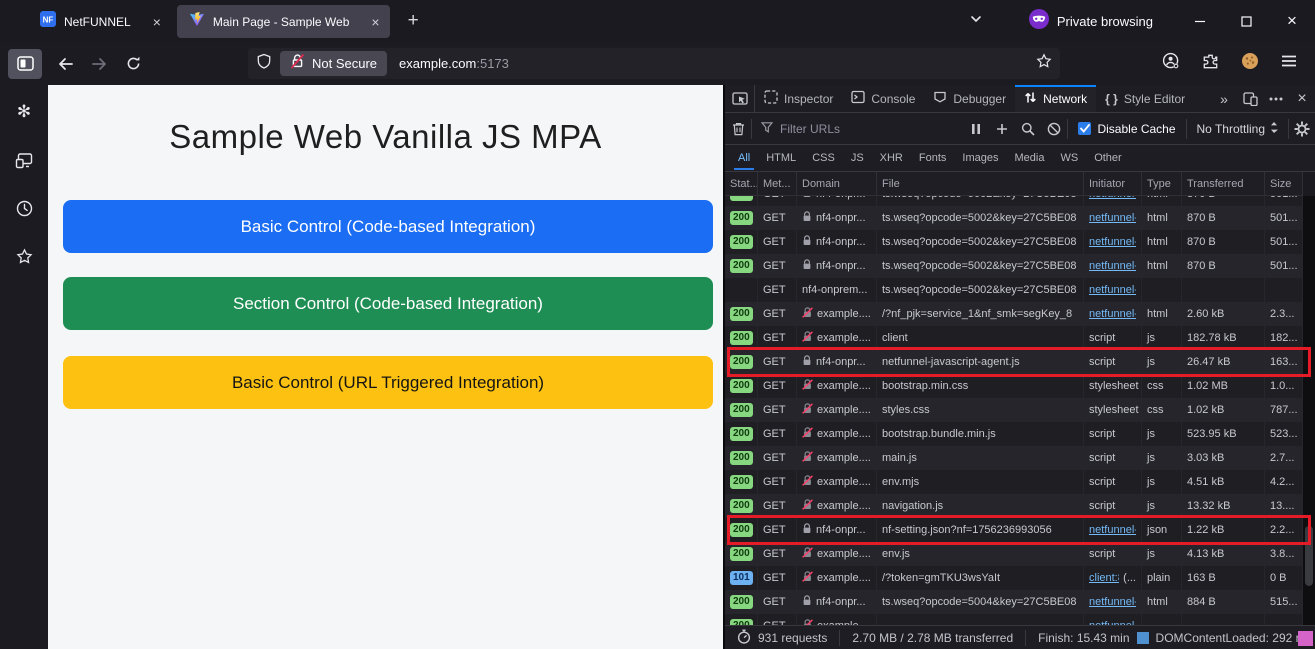 The image size is (1315, 649). Describe the element at coordinates (1292, 21) in the screenshot. I see `close-button: ×` at that location.